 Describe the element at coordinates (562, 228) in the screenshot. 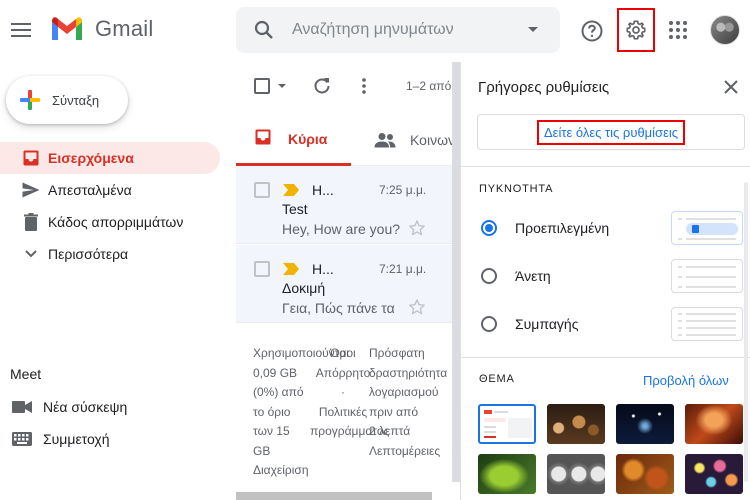

I see `density-label: Προεπιλεγμένη` at that location.